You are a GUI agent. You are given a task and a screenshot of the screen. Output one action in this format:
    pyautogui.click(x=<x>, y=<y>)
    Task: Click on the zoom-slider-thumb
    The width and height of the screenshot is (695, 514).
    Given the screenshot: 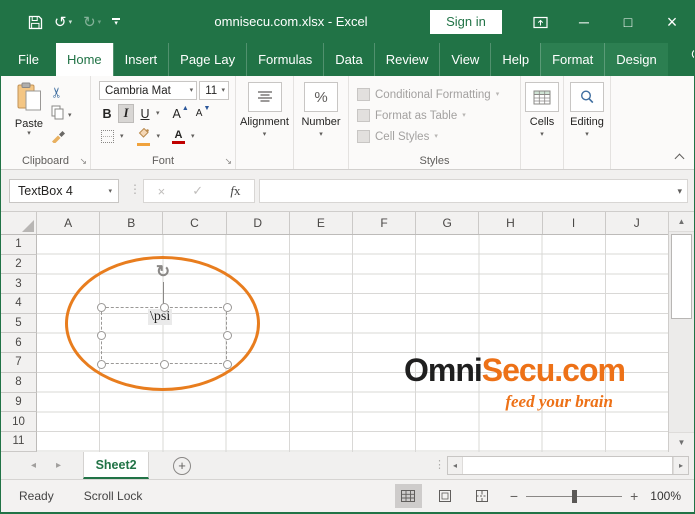 What is the action you would take?
    pyautogui.click(x=575, y=496)
    